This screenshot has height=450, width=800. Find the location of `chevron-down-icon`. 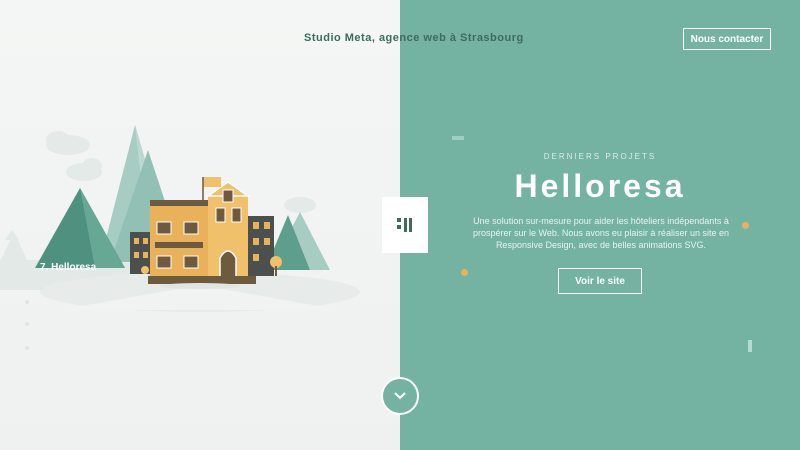

chevron-down-icon is located at coordinates (400, 396).